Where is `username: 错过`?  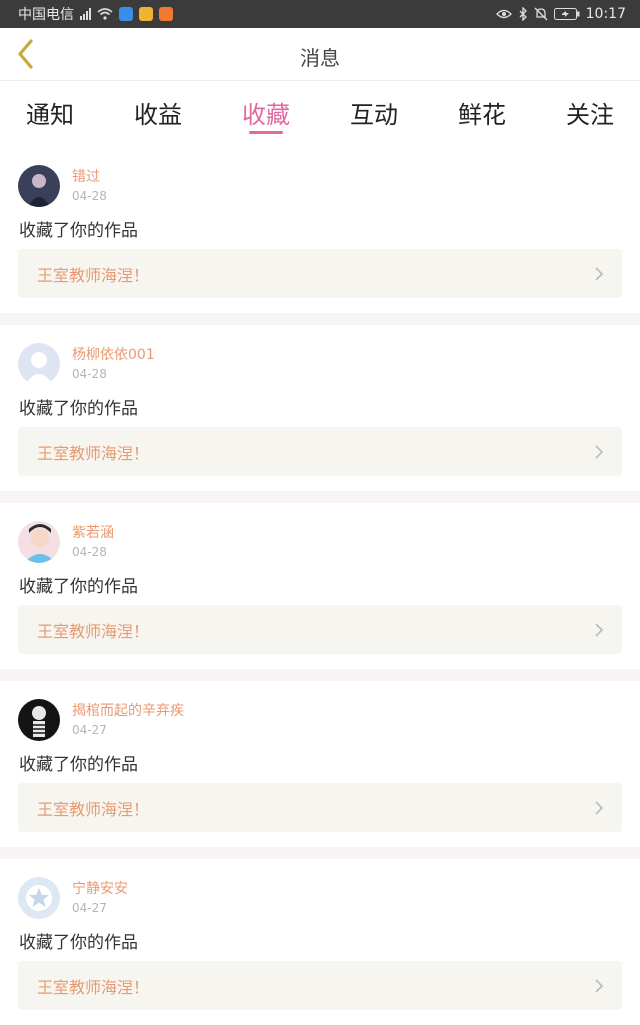
username: 错过 is located at coordinates (86, 176).